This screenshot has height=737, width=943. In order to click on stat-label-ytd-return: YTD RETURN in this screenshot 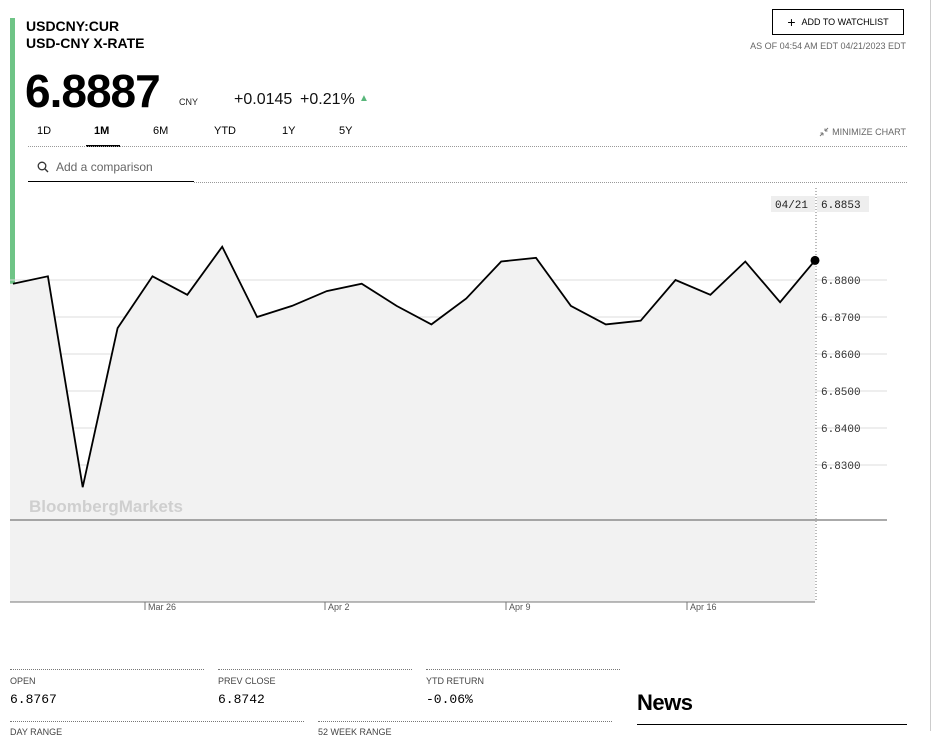, I will do `click(455, 681)`.